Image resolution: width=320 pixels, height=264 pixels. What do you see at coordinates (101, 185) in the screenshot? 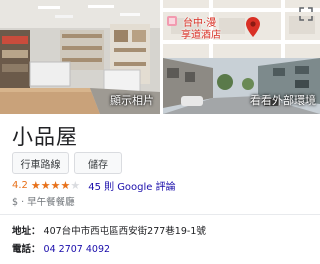
I see `review-count-link: 45 則` at bounding box center [101, 185].